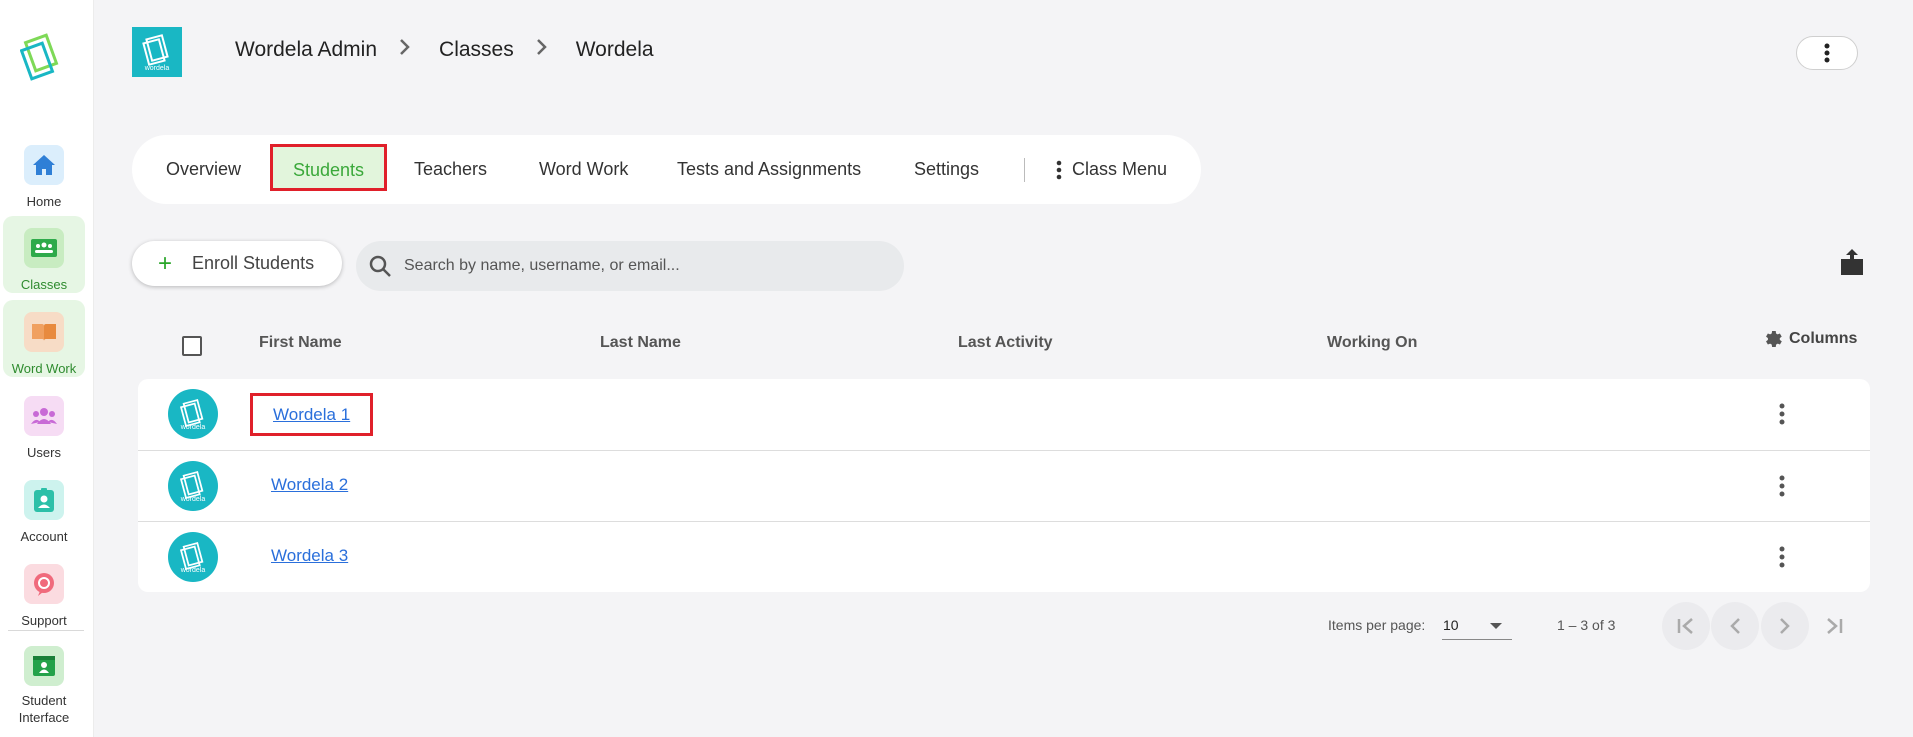  I want to click on tab-word-work: Word Work, so click(583, 169).